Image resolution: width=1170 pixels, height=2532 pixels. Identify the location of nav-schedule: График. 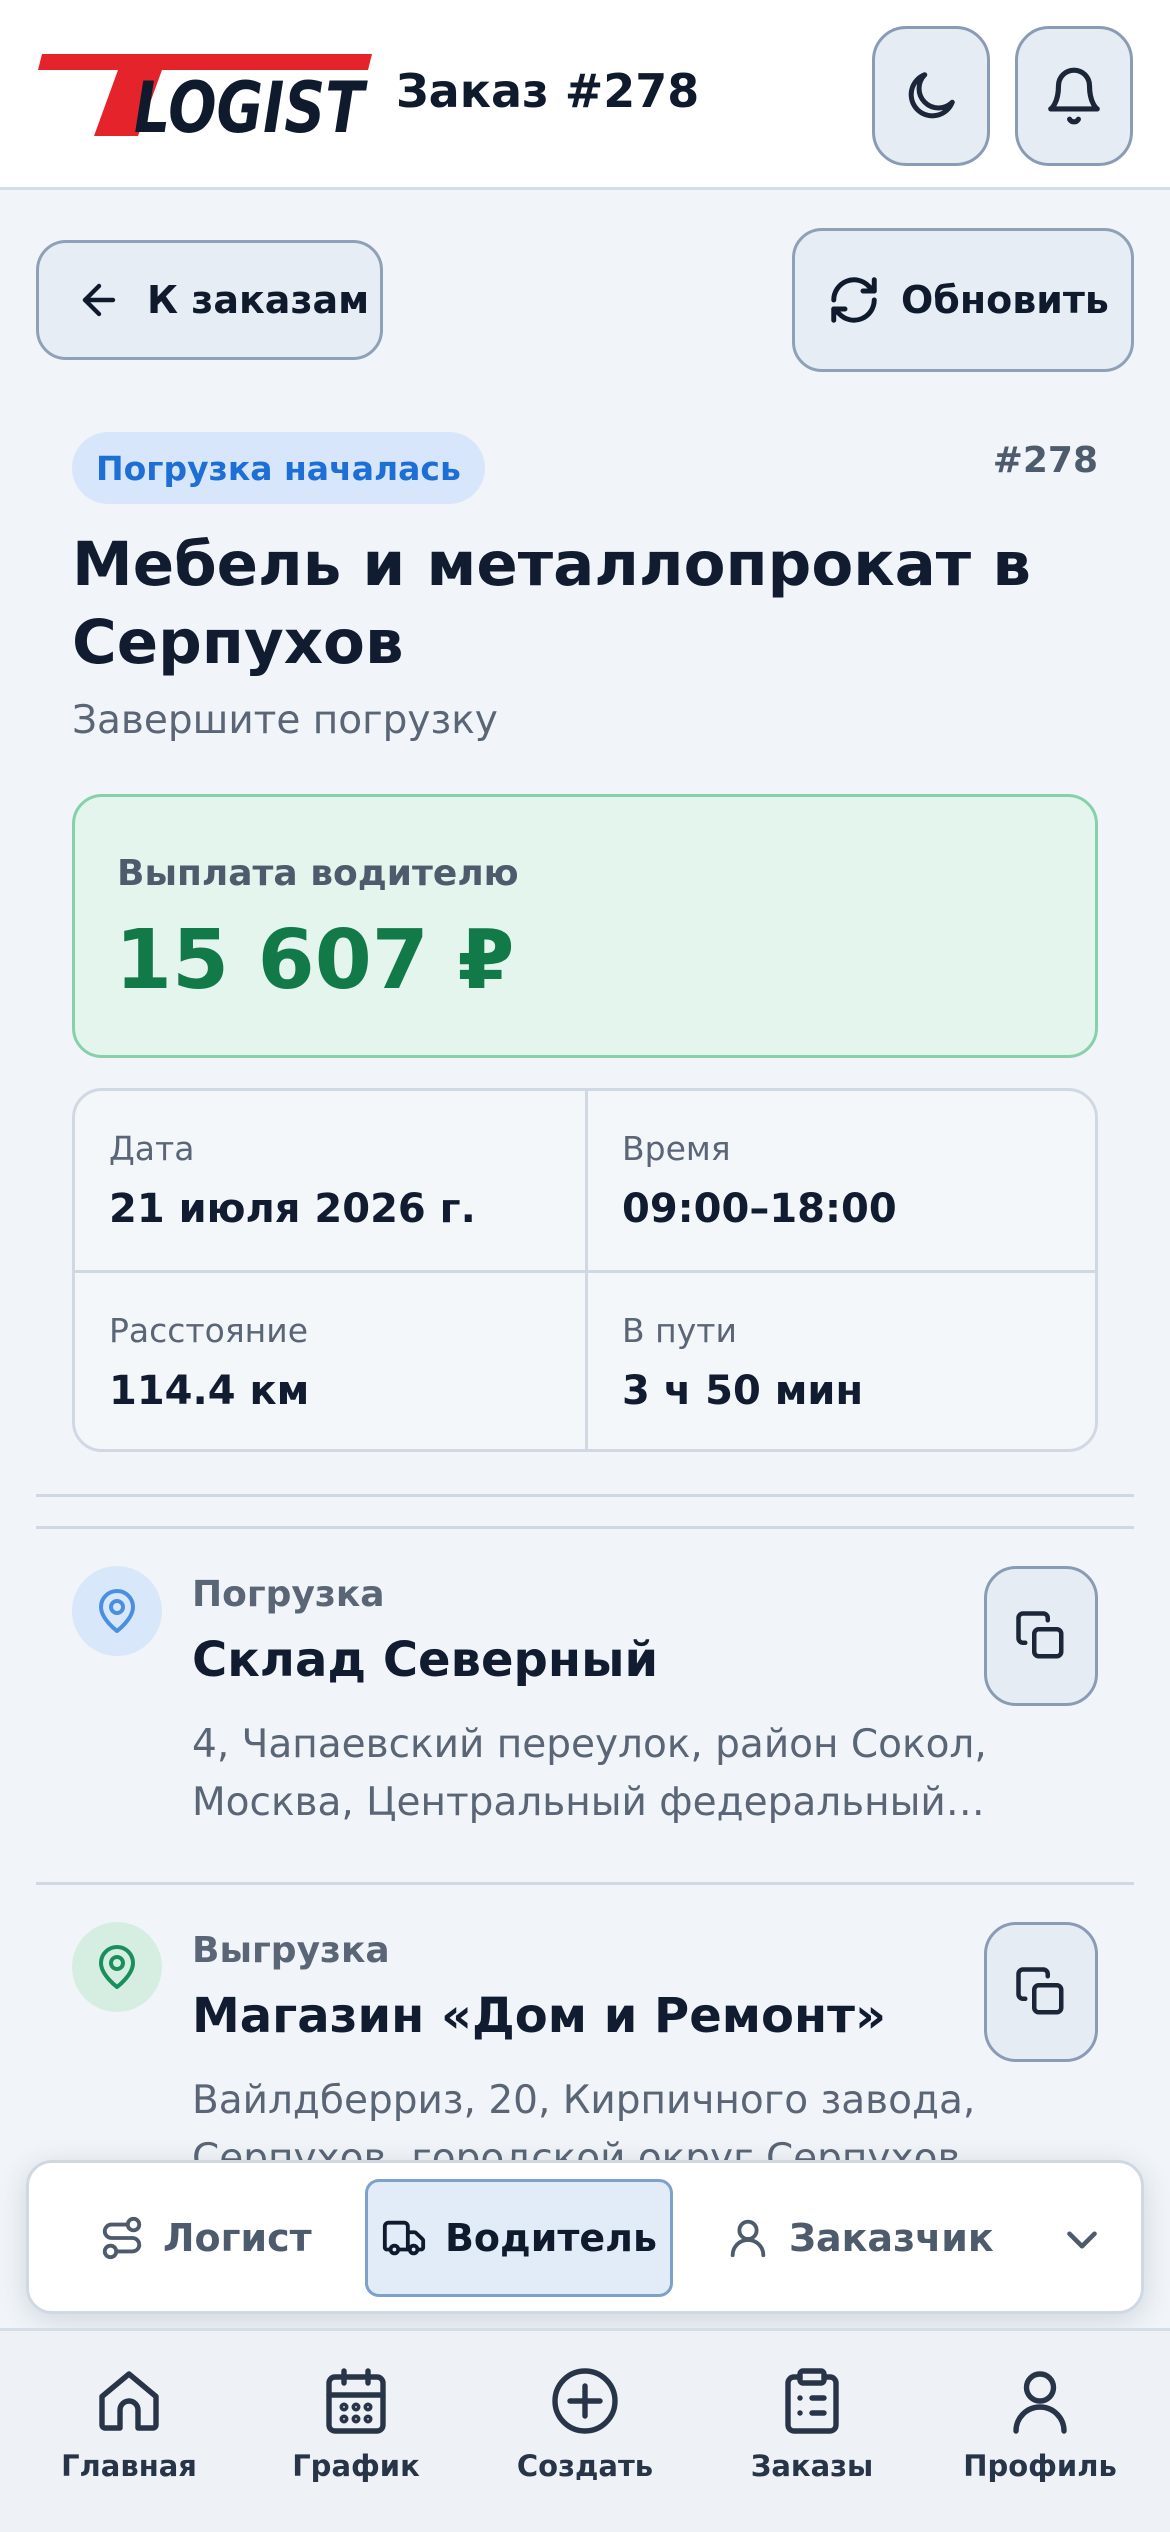
(356, 2424).